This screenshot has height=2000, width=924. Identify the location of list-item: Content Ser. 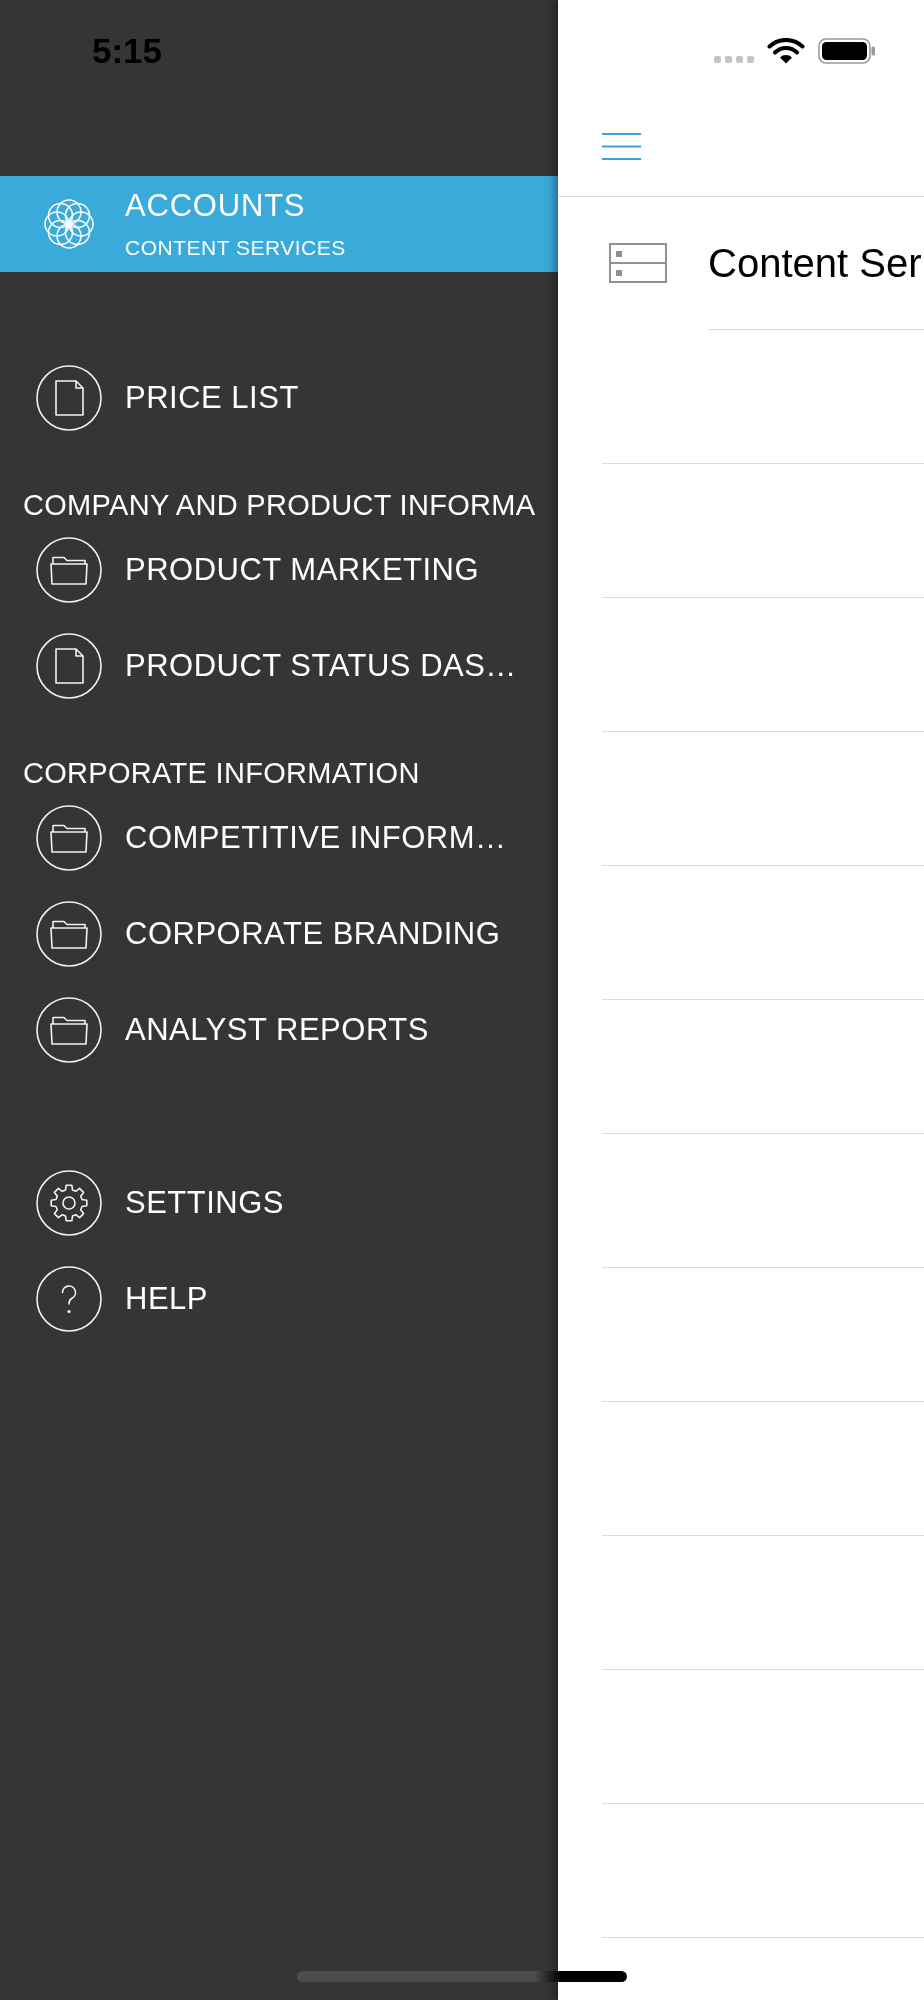
(741, 263).